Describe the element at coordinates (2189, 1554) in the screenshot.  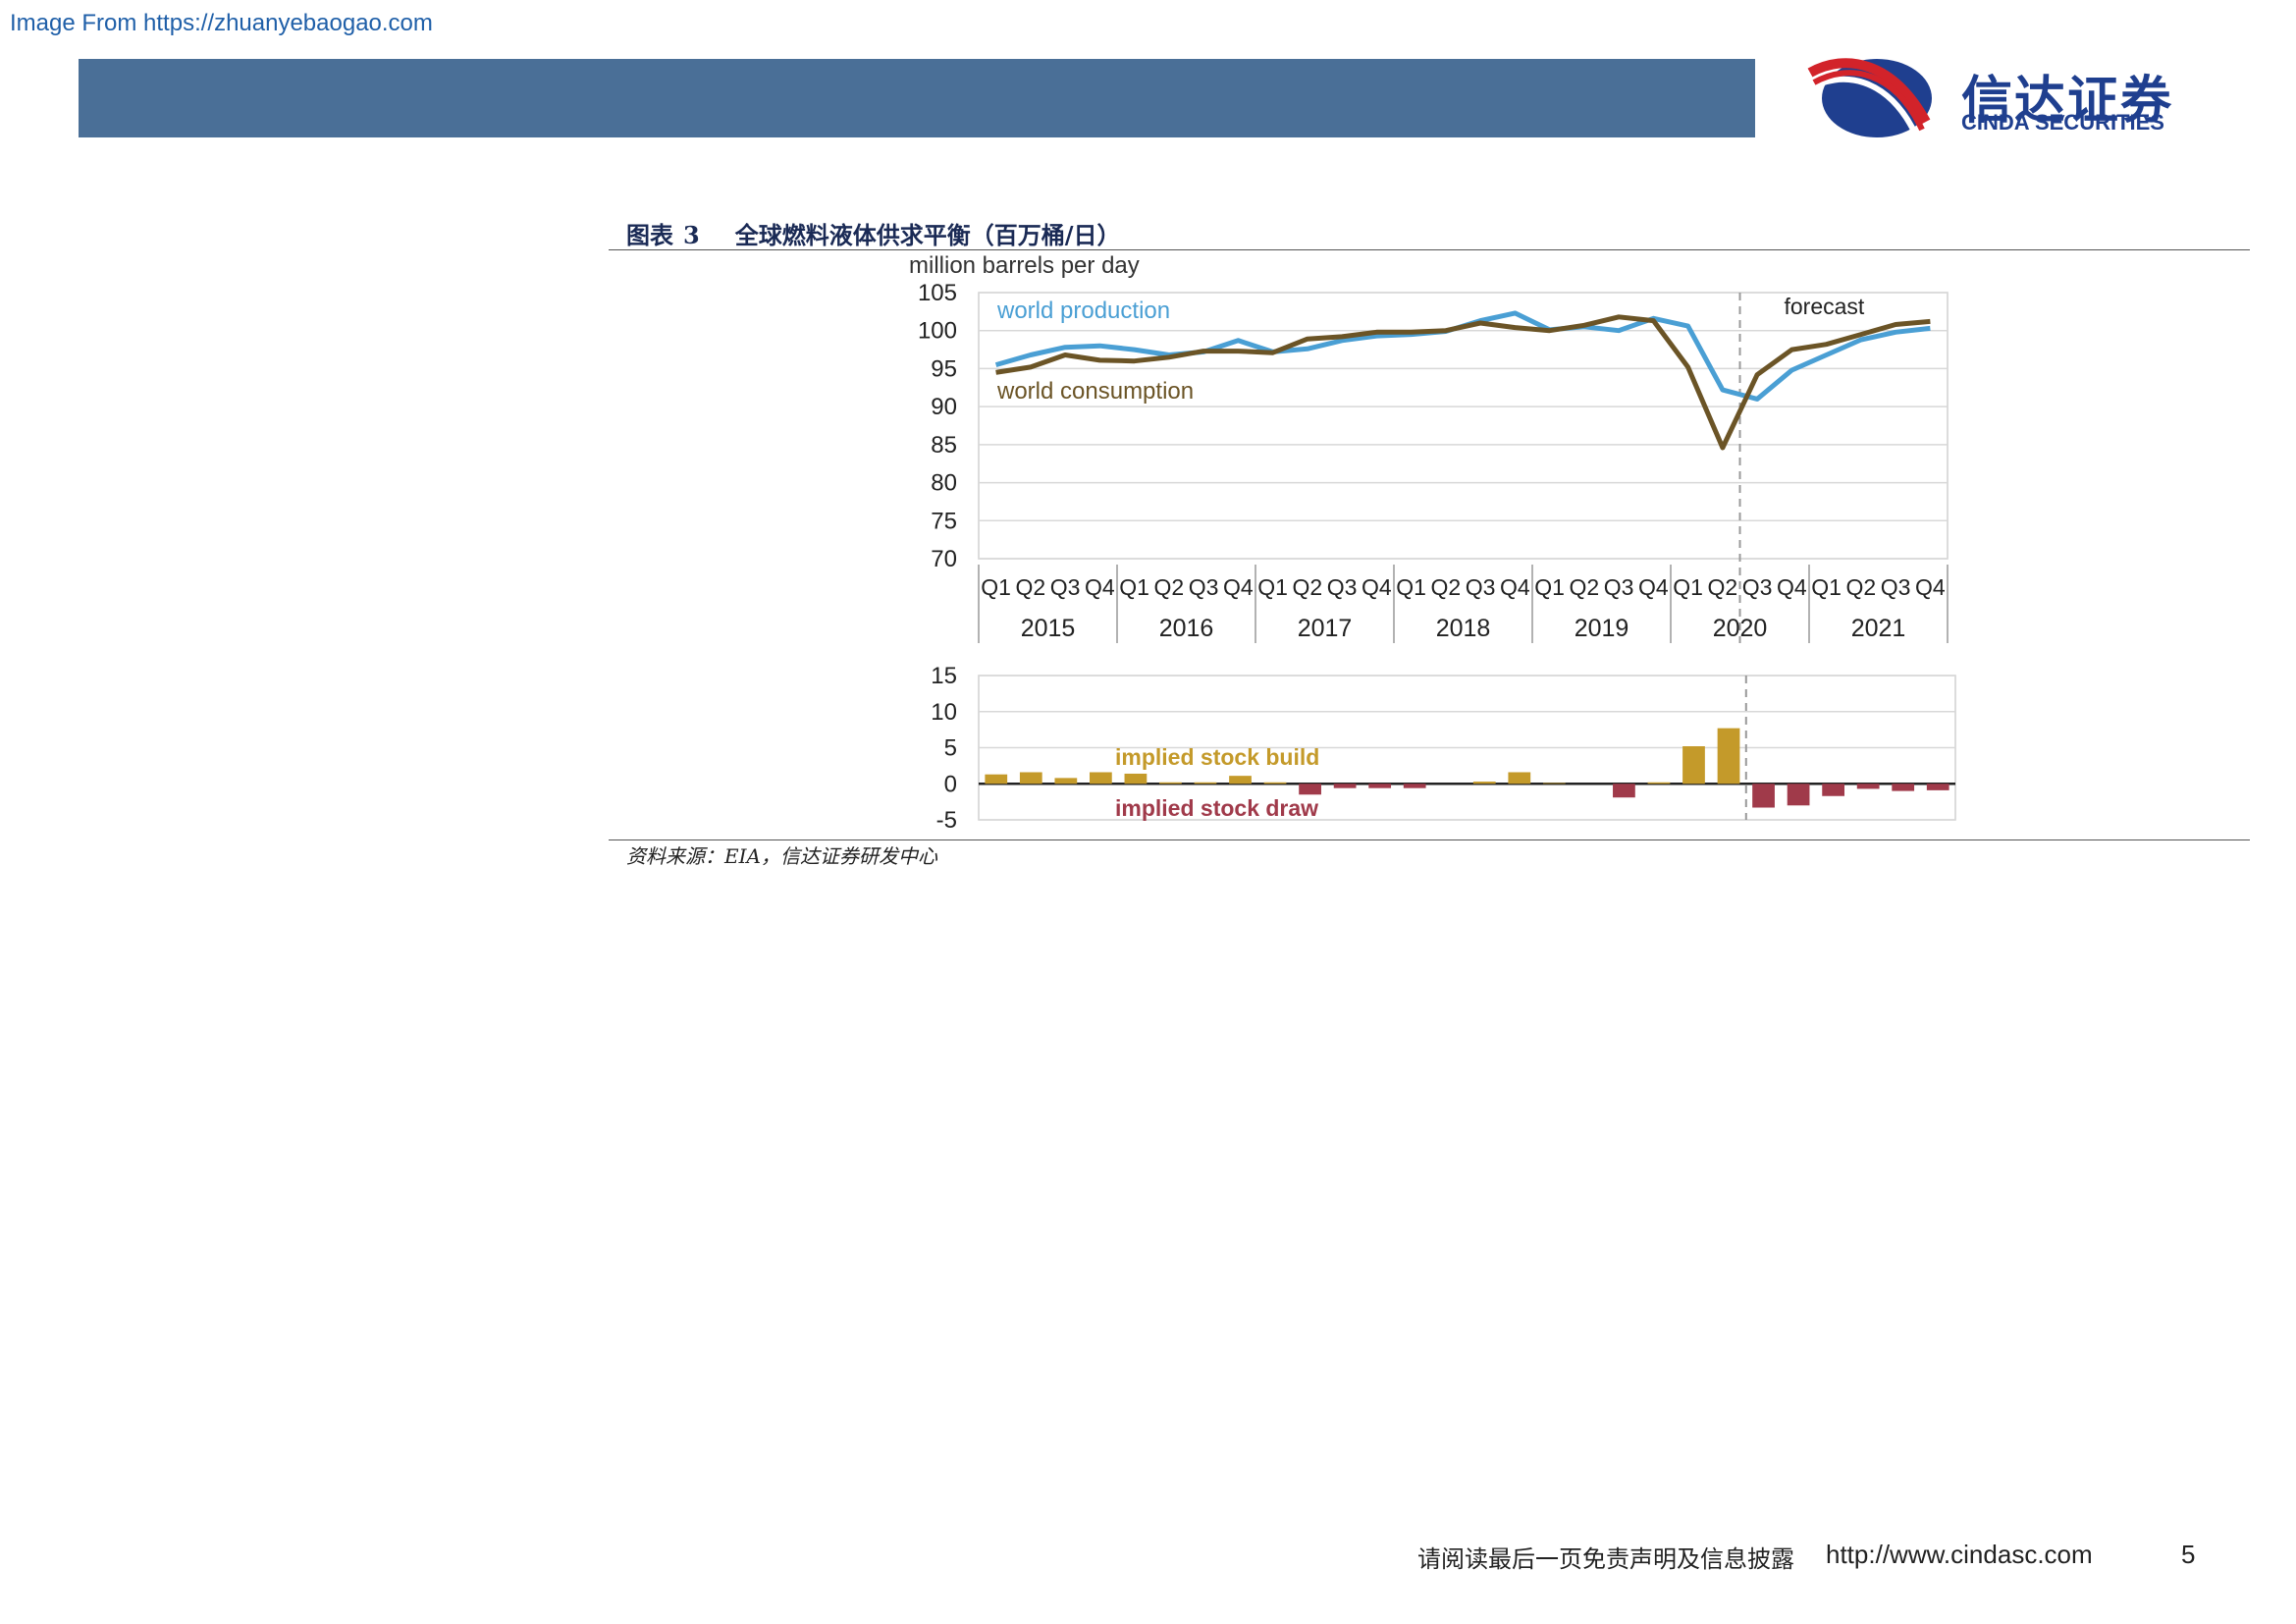
I see `page-number: 5` at that location.